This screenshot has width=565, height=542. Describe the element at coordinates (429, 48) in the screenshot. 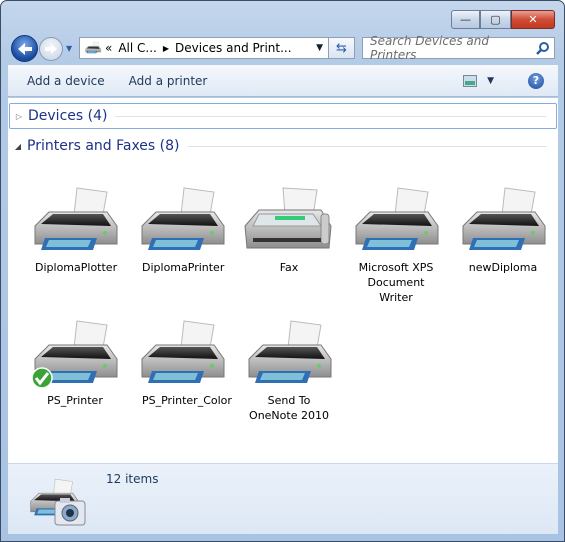

I see `search-placeholder: Search Devices and Printers` at that location.